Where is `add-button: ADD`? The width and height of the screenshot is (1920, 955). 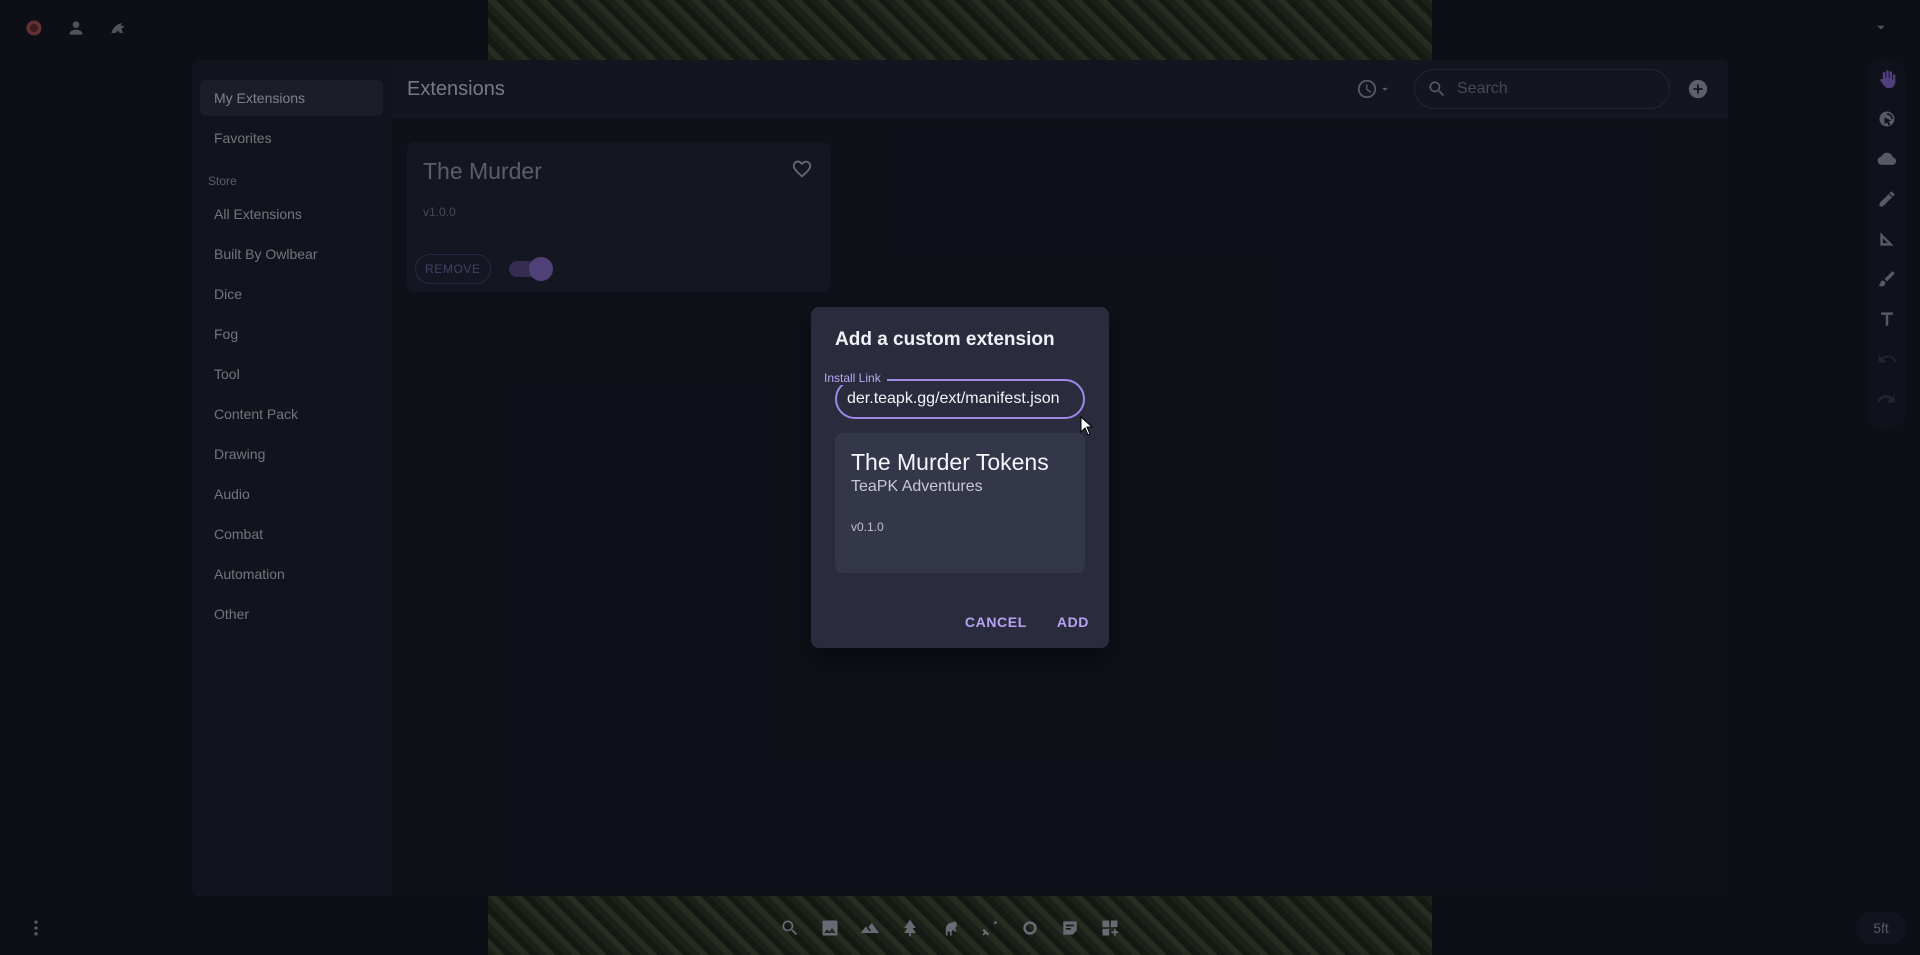 add-button: ADD is located at coordinates (1073, 622).